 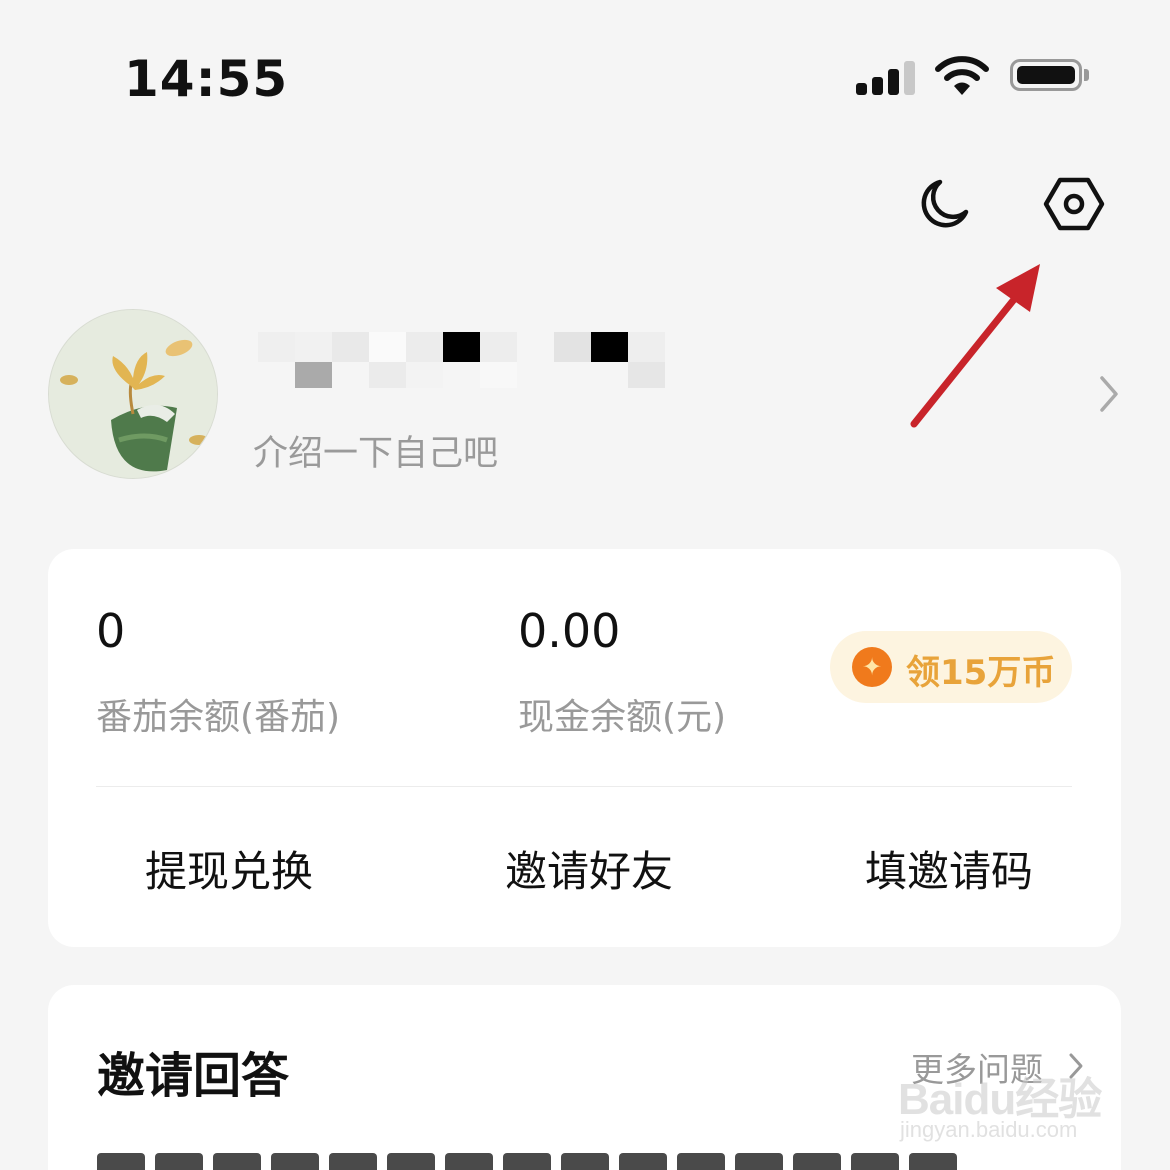 What do you see at coordinates (206, 79) in the screenshot?
I see `status-time: 14:55` at bounding box center [206, 79].